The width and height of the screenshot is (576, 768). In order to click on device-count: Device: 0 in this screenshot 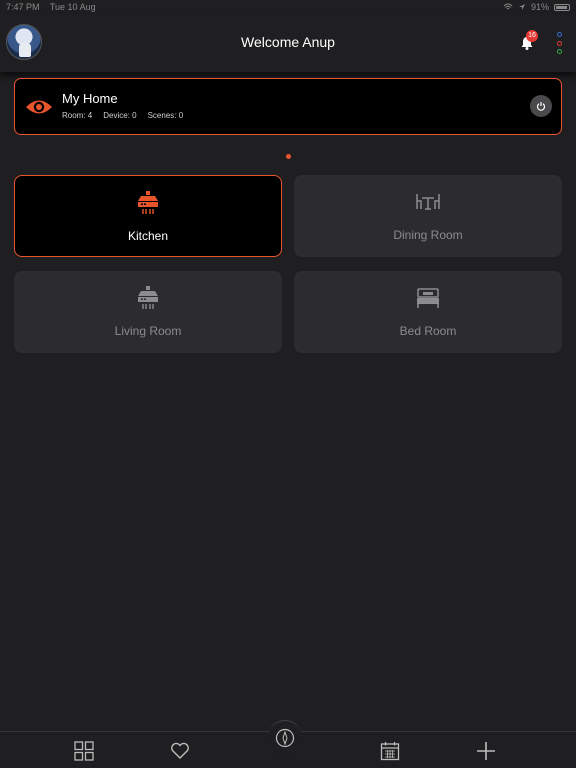, I will do `click(120, 115)`.